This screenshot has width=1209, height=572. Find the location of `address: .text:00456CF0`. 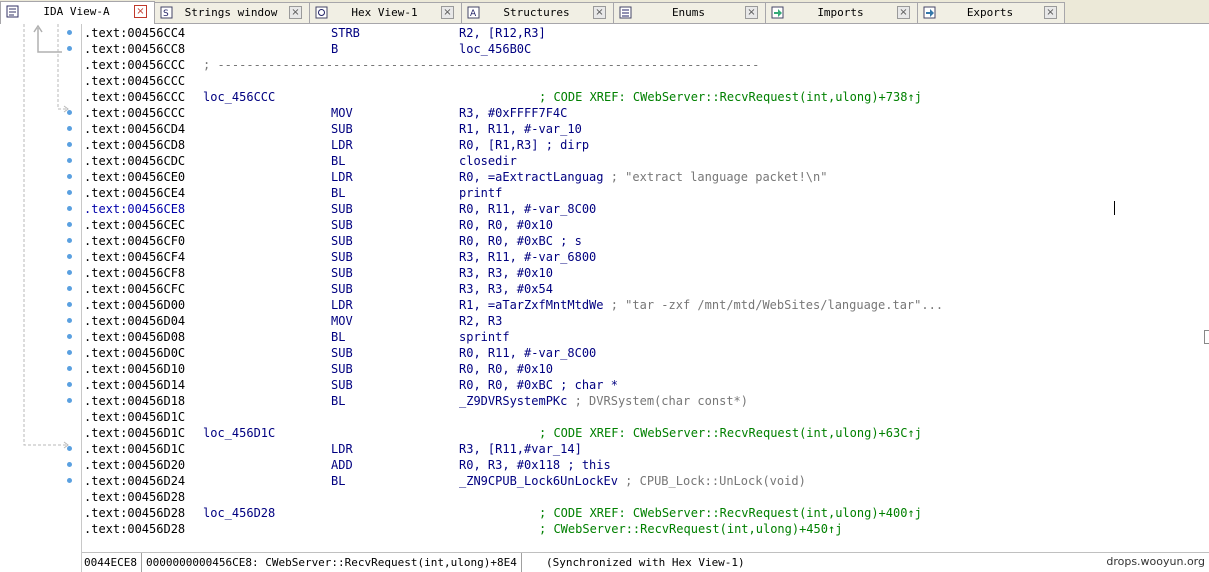

address: .text:00456CF0 is located at coordinates (135, 241).